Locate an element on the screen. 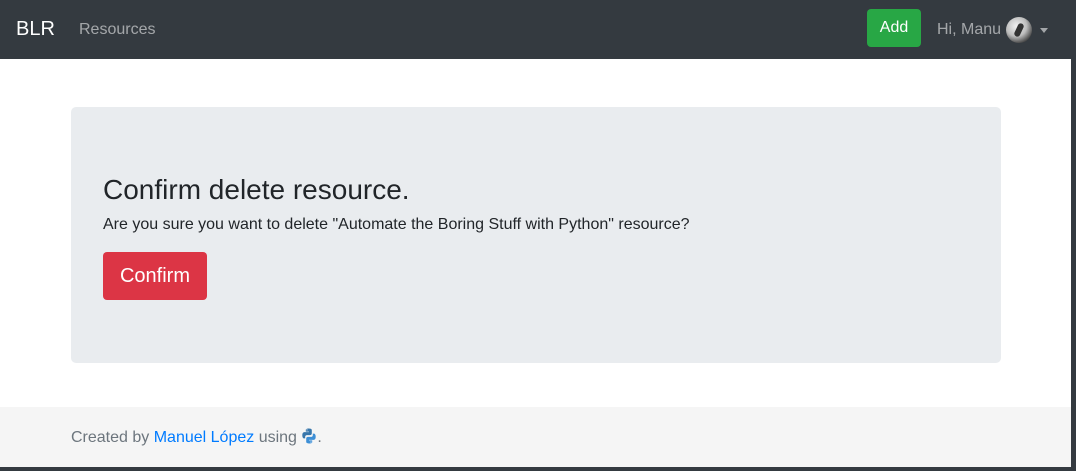  footer-prefix: Created by is located at coordinates (110, 437).